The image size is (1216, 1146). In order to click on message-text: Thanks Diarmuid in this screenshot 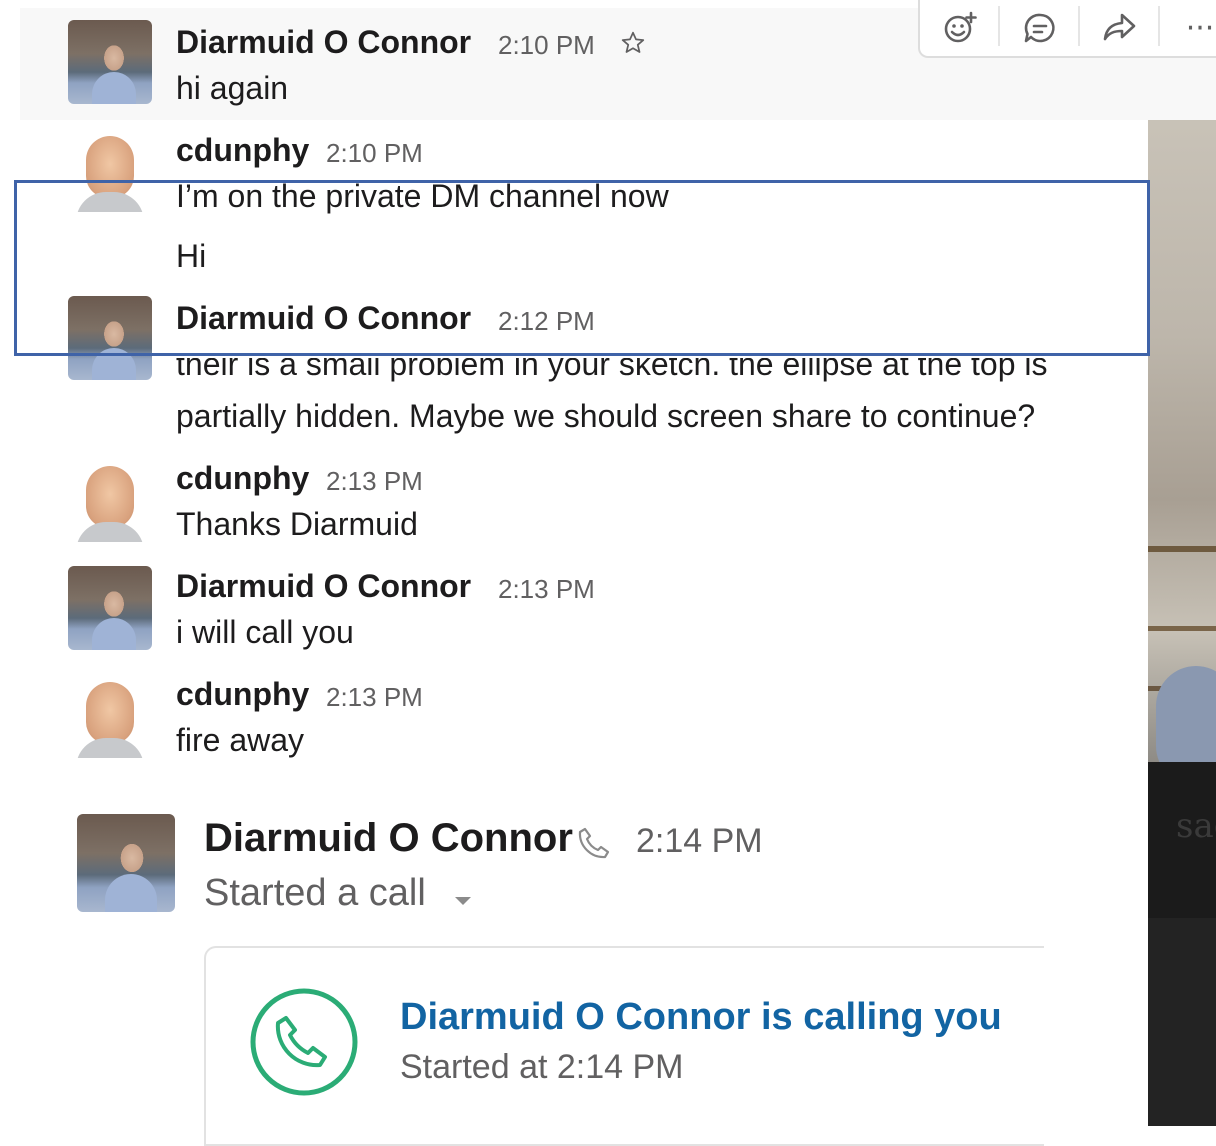, I will do `click(297, 524)`.